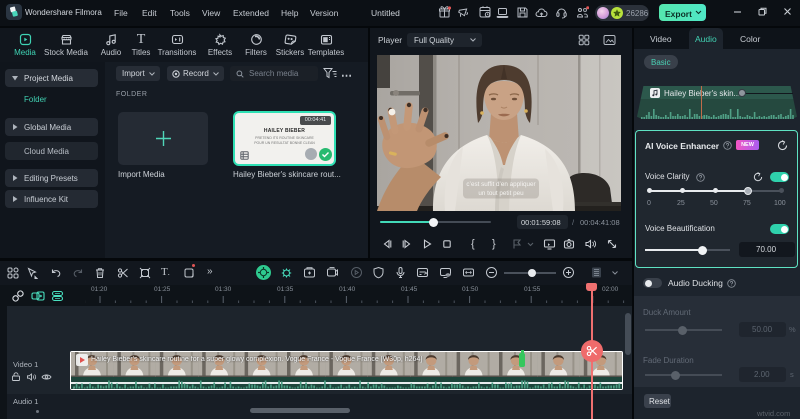  I want to click on svg-text: un tout petit peu, so click(501, 193).